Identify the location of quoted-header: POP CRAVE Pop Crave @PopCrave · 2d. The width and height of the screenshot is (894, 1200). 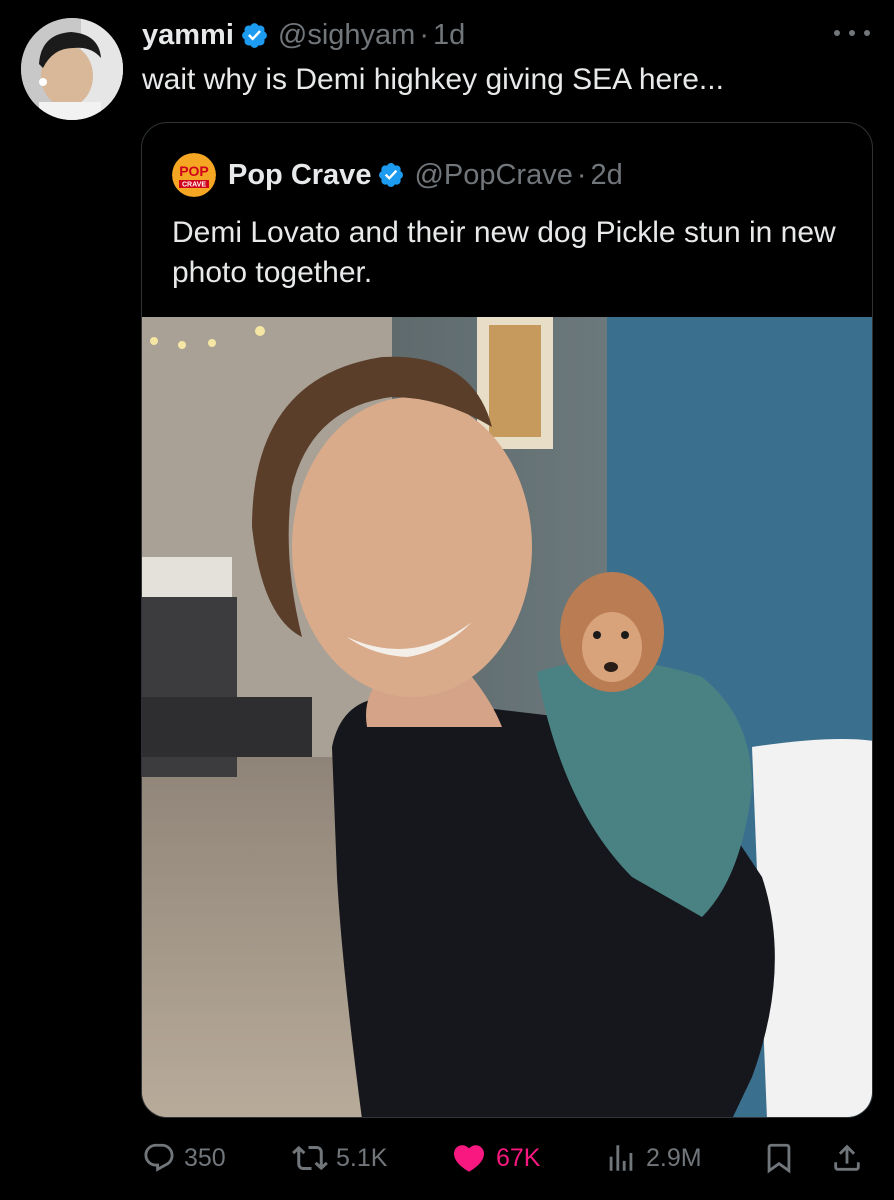
(397, 175).